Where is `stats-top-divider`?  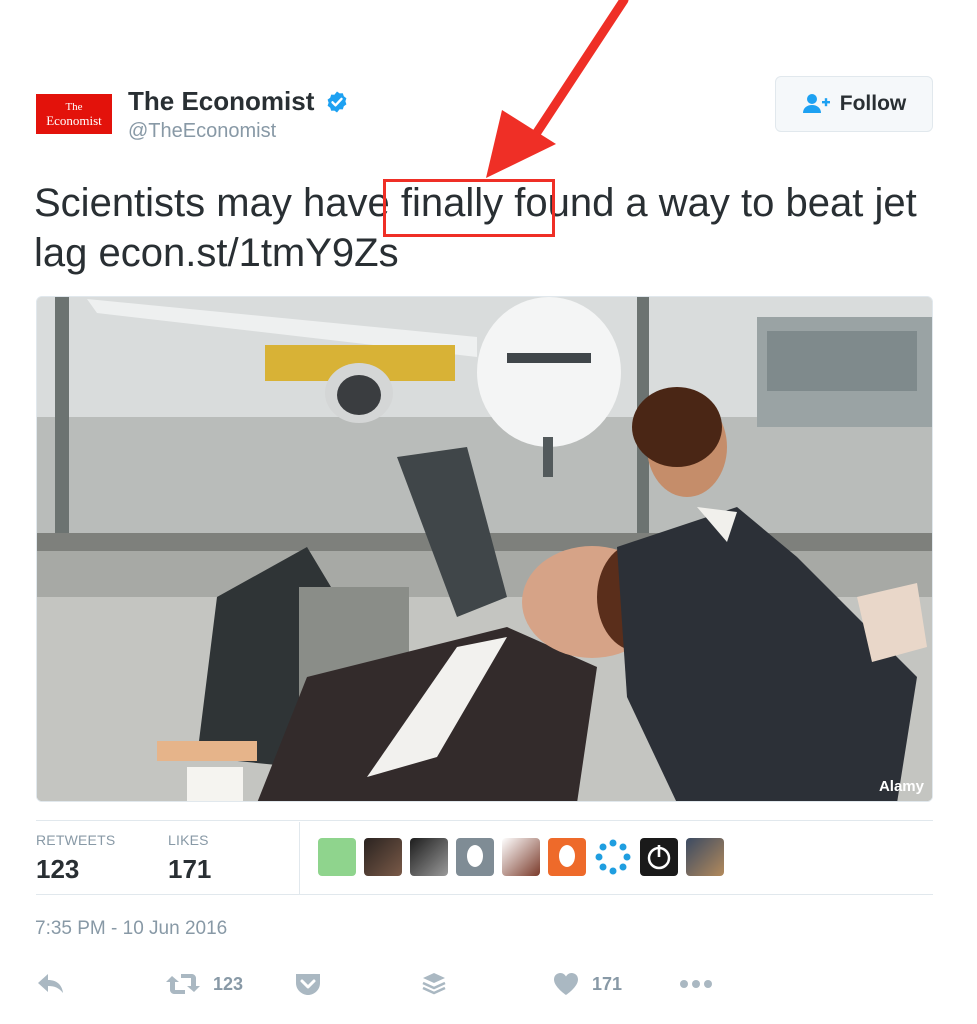 stats-top-divider is located at coordinates (484, 820).